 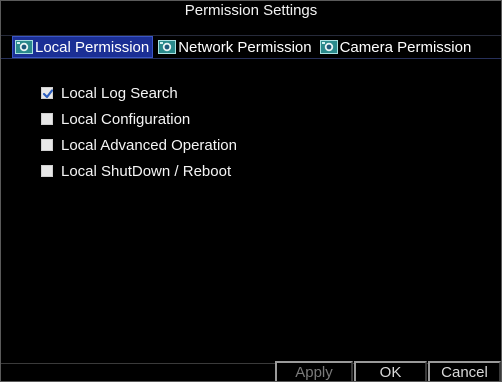 I want to click on tab-label: Camera Permission, so click(x=405, y=47).